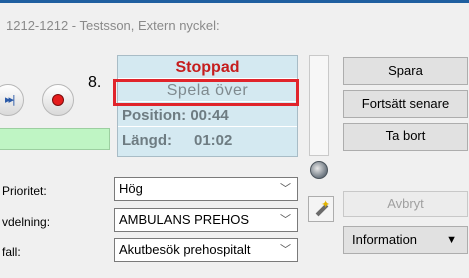  Describe the element at coordinates (207, 115) in the screenshot. I see `position-readout: Position: 00:44` at that location.